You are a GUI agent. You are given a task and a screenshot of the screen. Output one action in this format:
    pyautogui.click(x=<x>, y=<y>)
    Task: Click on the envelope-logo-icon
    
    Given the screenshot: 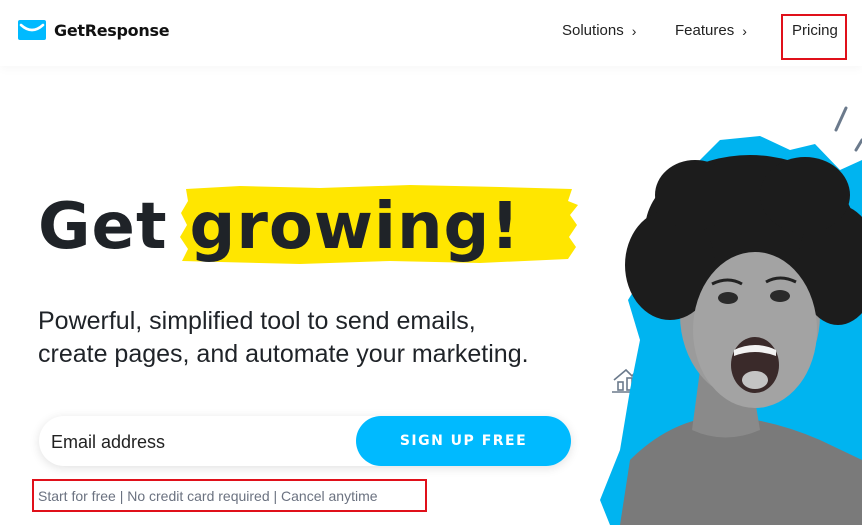 What is the action you would take?
    pyautogui.click(x=32, y=30)
    